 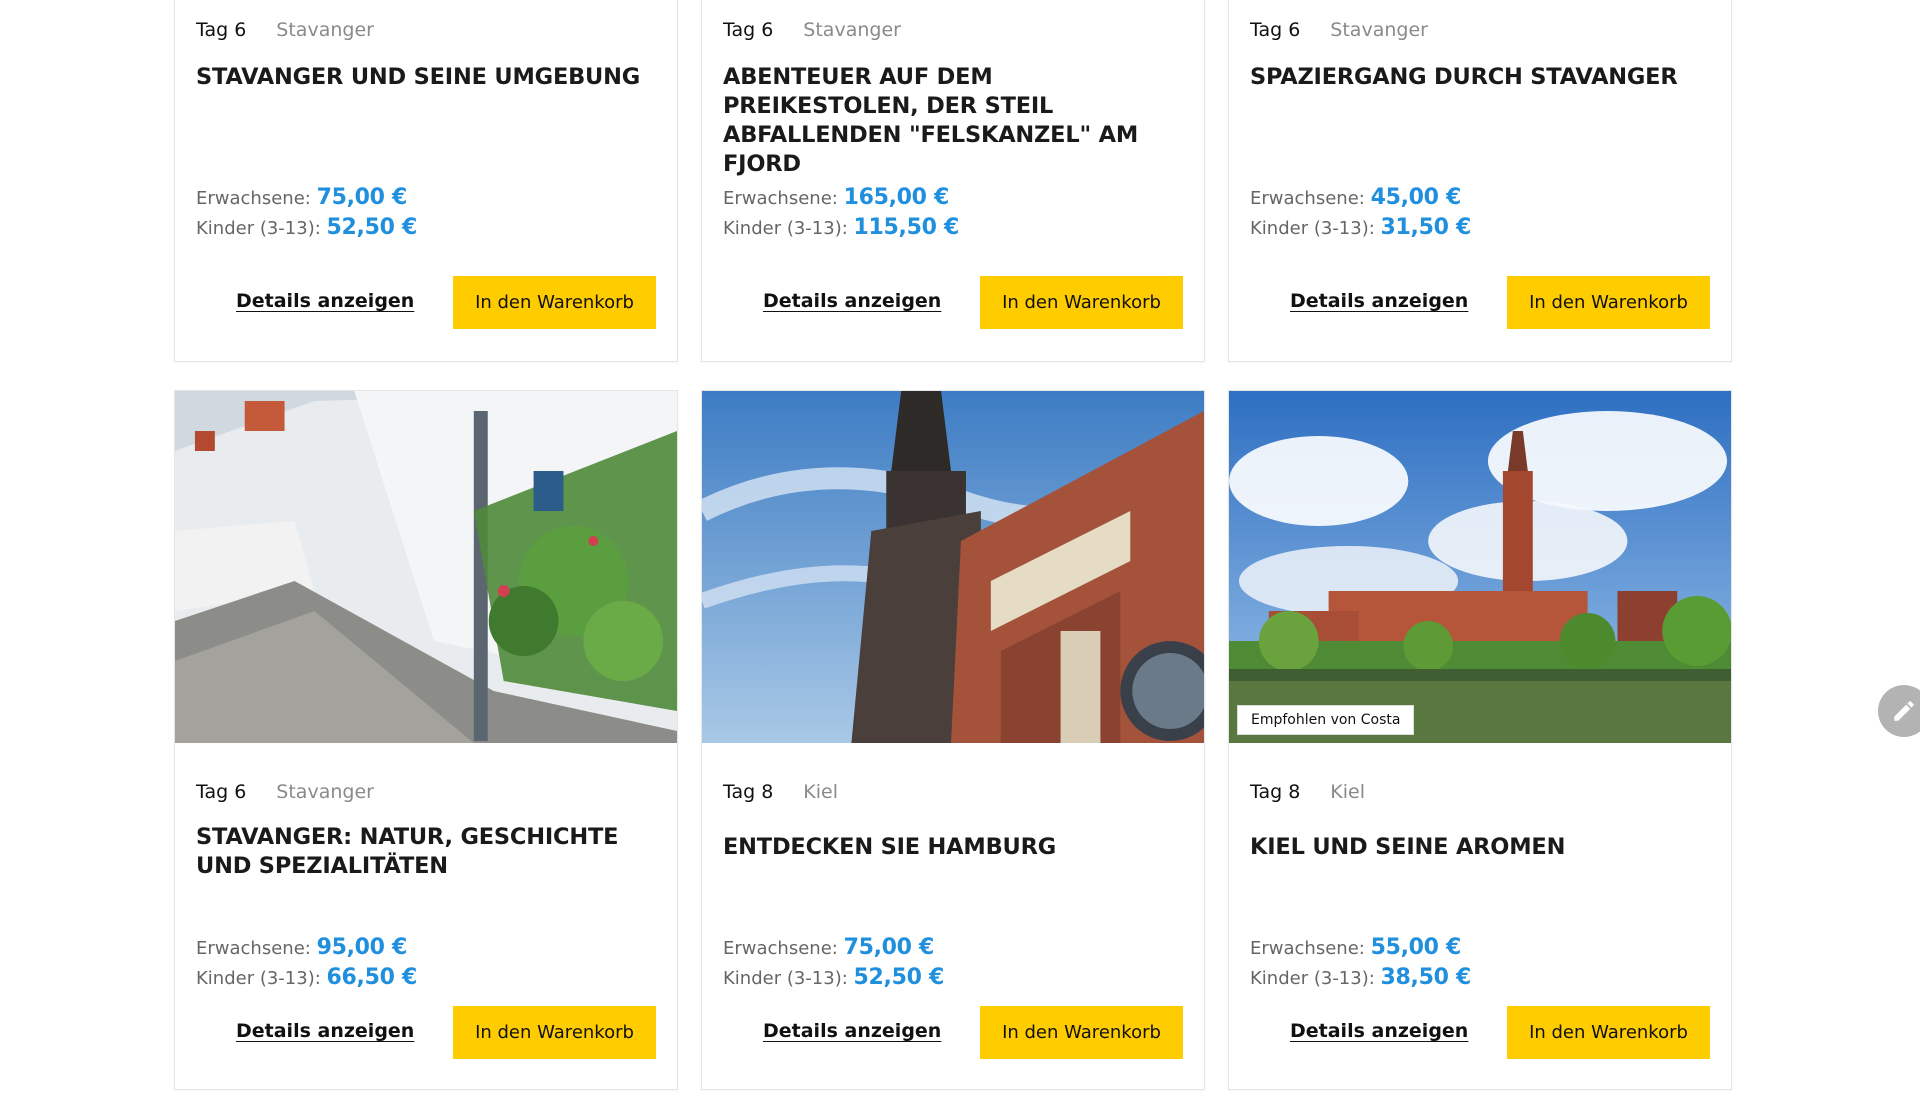 I want to click on adult-price-row: Erwachsene: 165,00 €, so click(x=836, y=198).